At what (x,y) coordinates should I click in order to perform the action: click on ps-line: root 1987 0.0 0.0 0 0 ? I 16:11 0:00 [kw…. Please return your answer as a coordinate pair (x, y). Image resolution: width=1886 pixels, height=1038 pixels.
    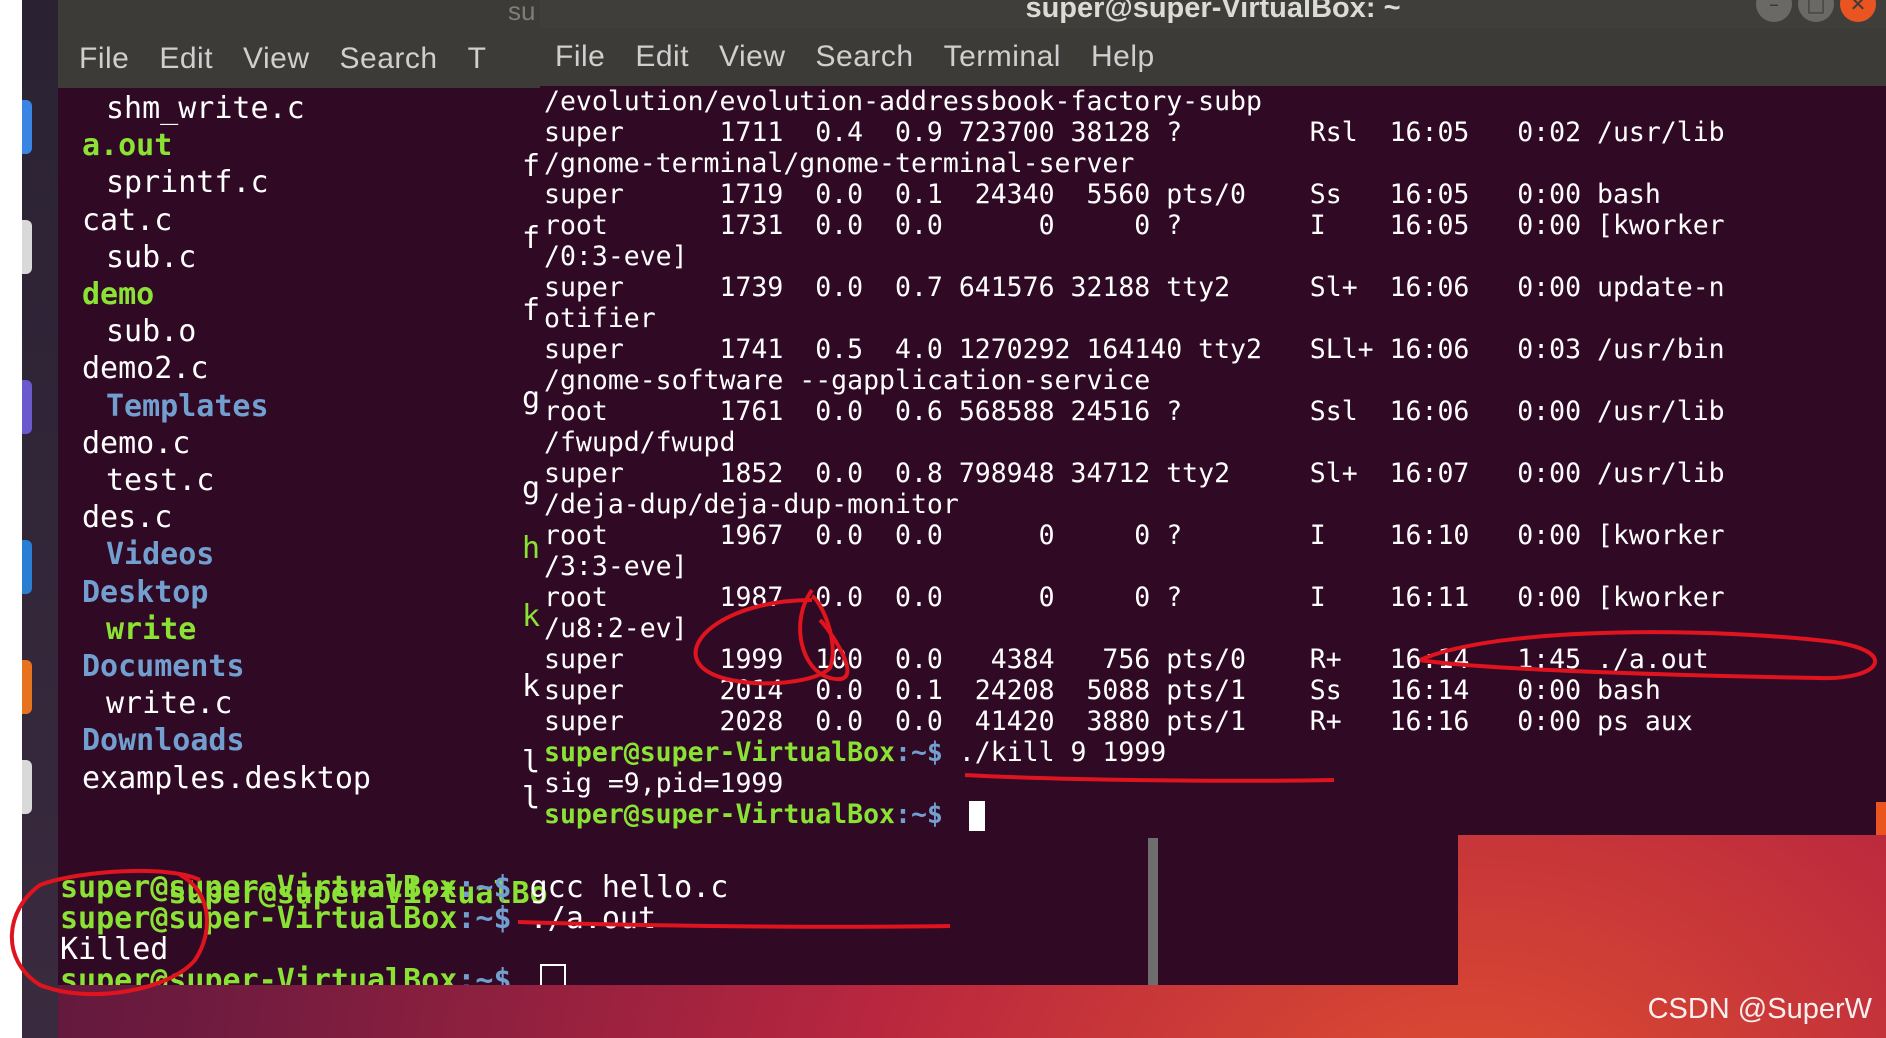
    Looking at the image, I should click on (1134, 597).